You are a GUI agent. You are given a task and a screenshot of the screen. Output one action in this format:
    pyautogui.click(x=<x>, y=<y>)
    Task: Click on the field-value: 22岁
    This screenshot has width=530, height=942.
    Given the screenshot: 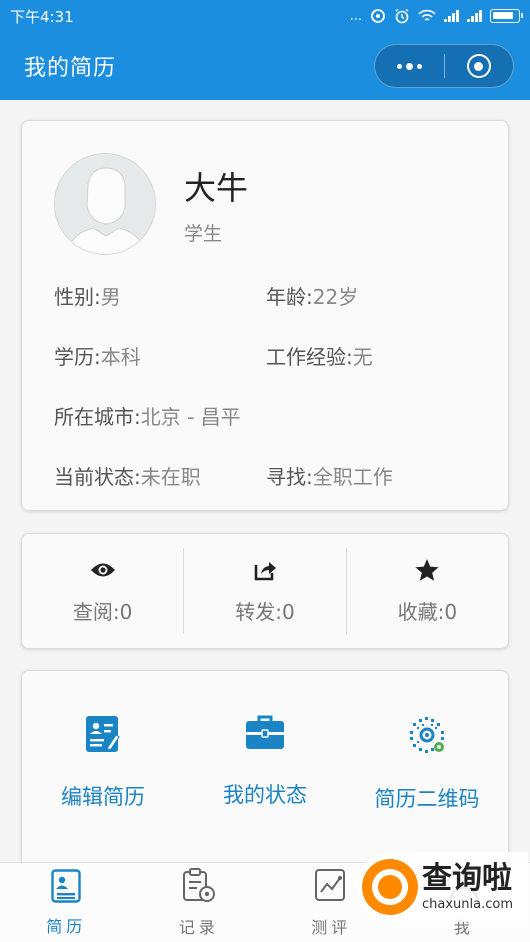 What is the action you would take?
    pyautogui.click(x=335, y=297)
    